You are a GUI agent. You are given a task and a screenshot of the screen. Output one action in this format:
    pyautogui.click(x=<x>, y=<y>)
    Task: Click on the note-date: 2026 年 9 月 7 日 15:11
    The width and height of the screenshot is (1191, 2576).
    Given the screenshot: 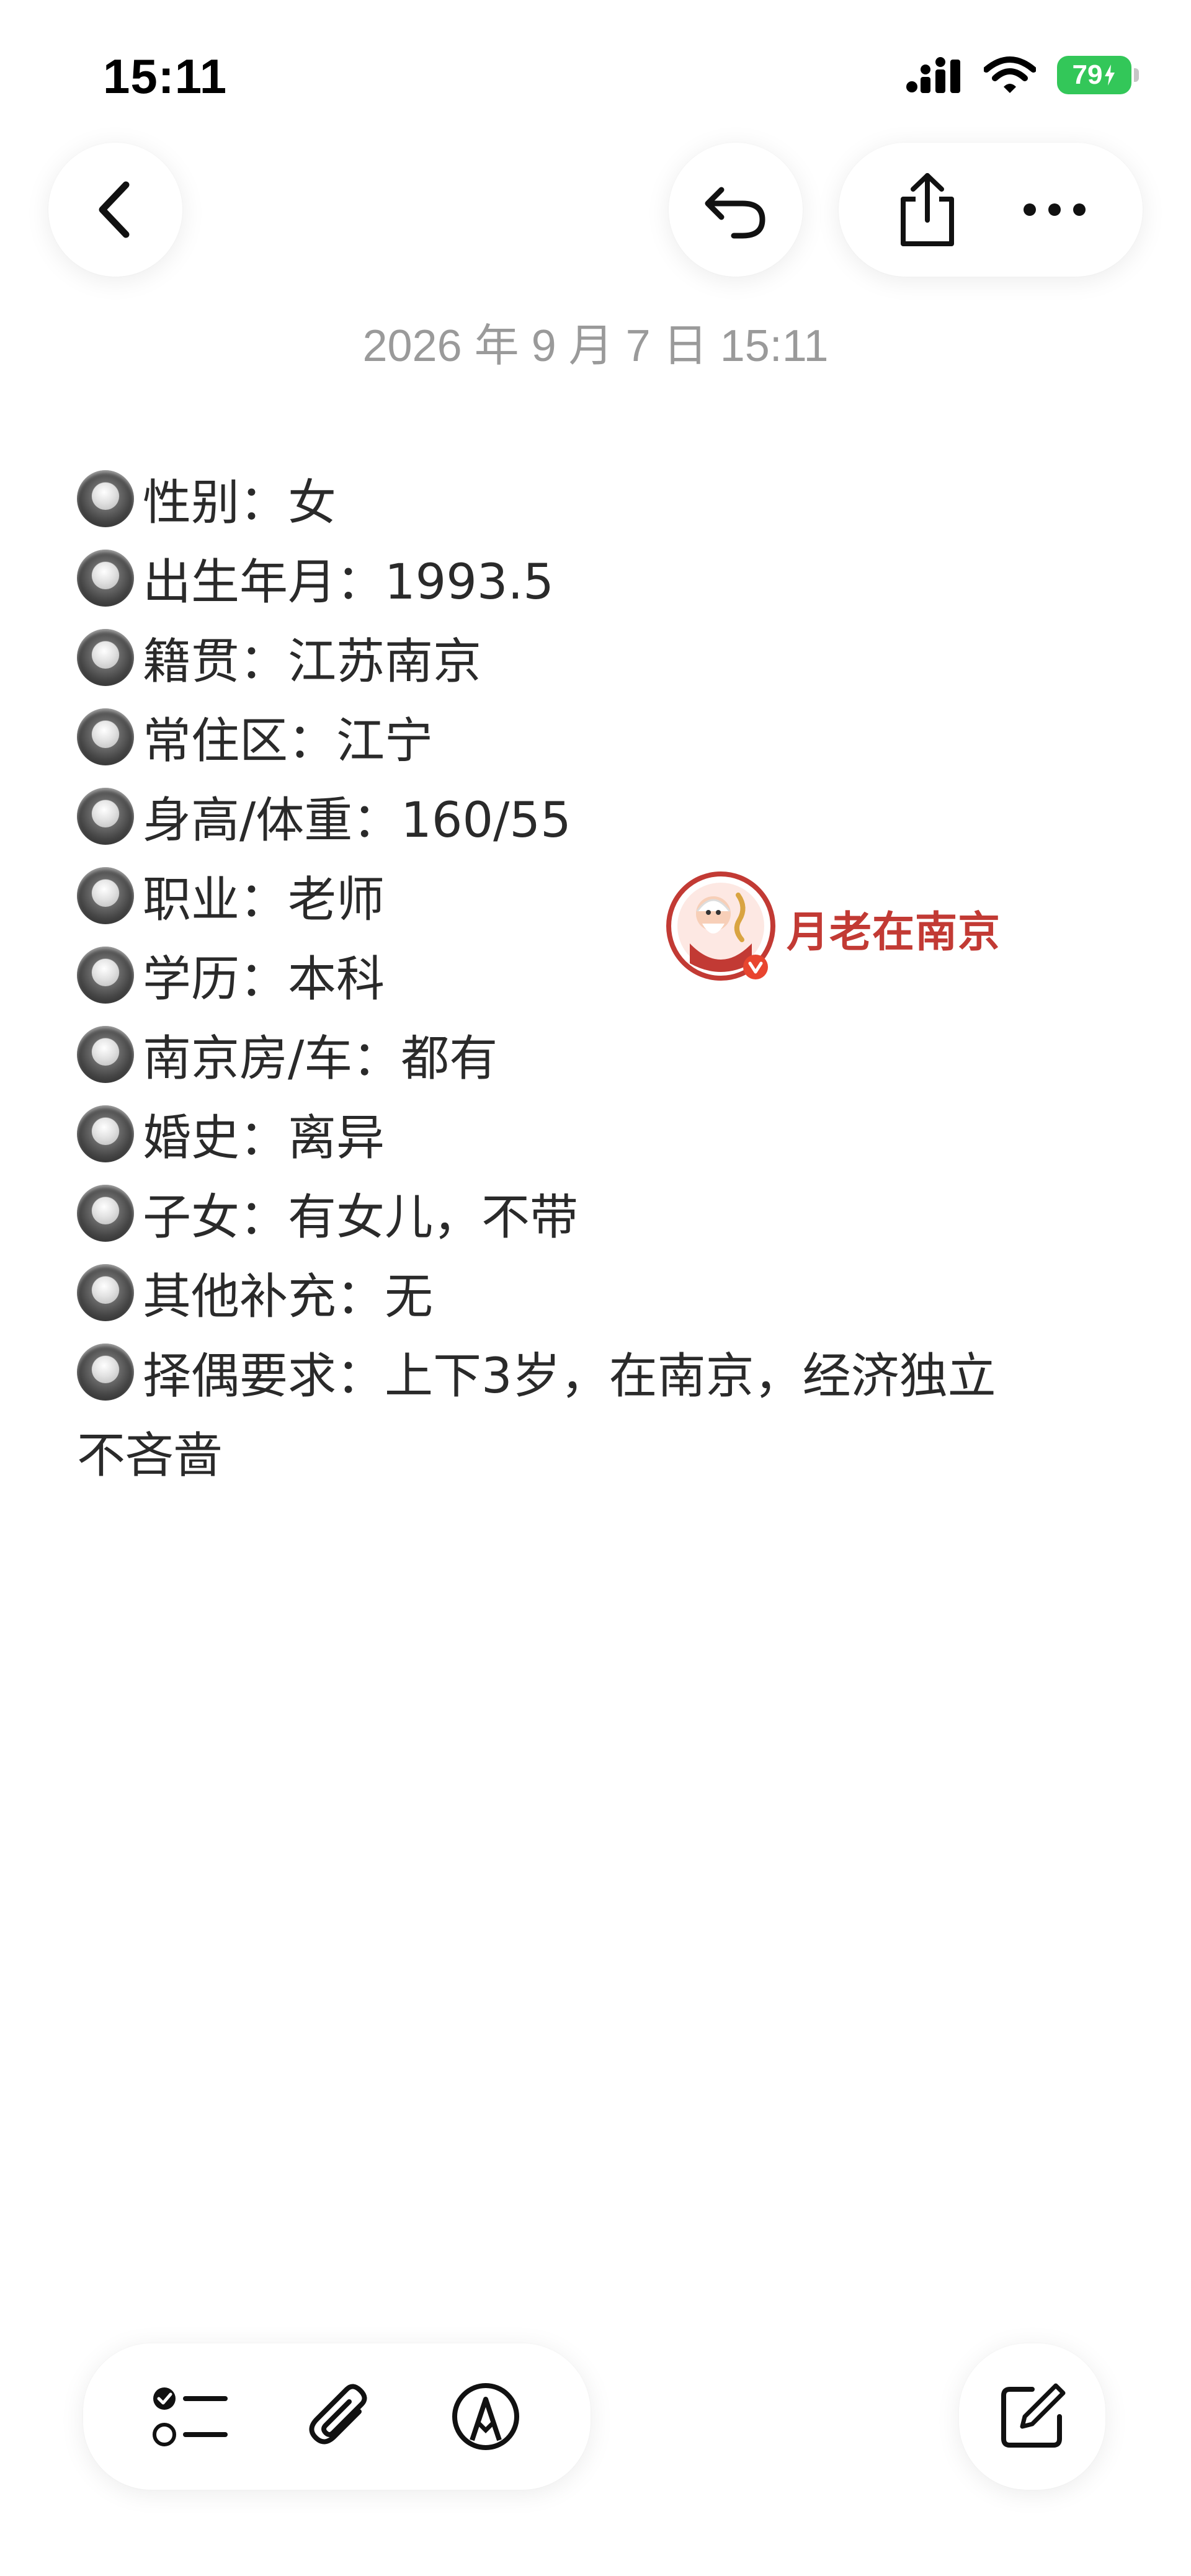 What is the action you would take?
    pyautogui.click(x=595, y=346)
    